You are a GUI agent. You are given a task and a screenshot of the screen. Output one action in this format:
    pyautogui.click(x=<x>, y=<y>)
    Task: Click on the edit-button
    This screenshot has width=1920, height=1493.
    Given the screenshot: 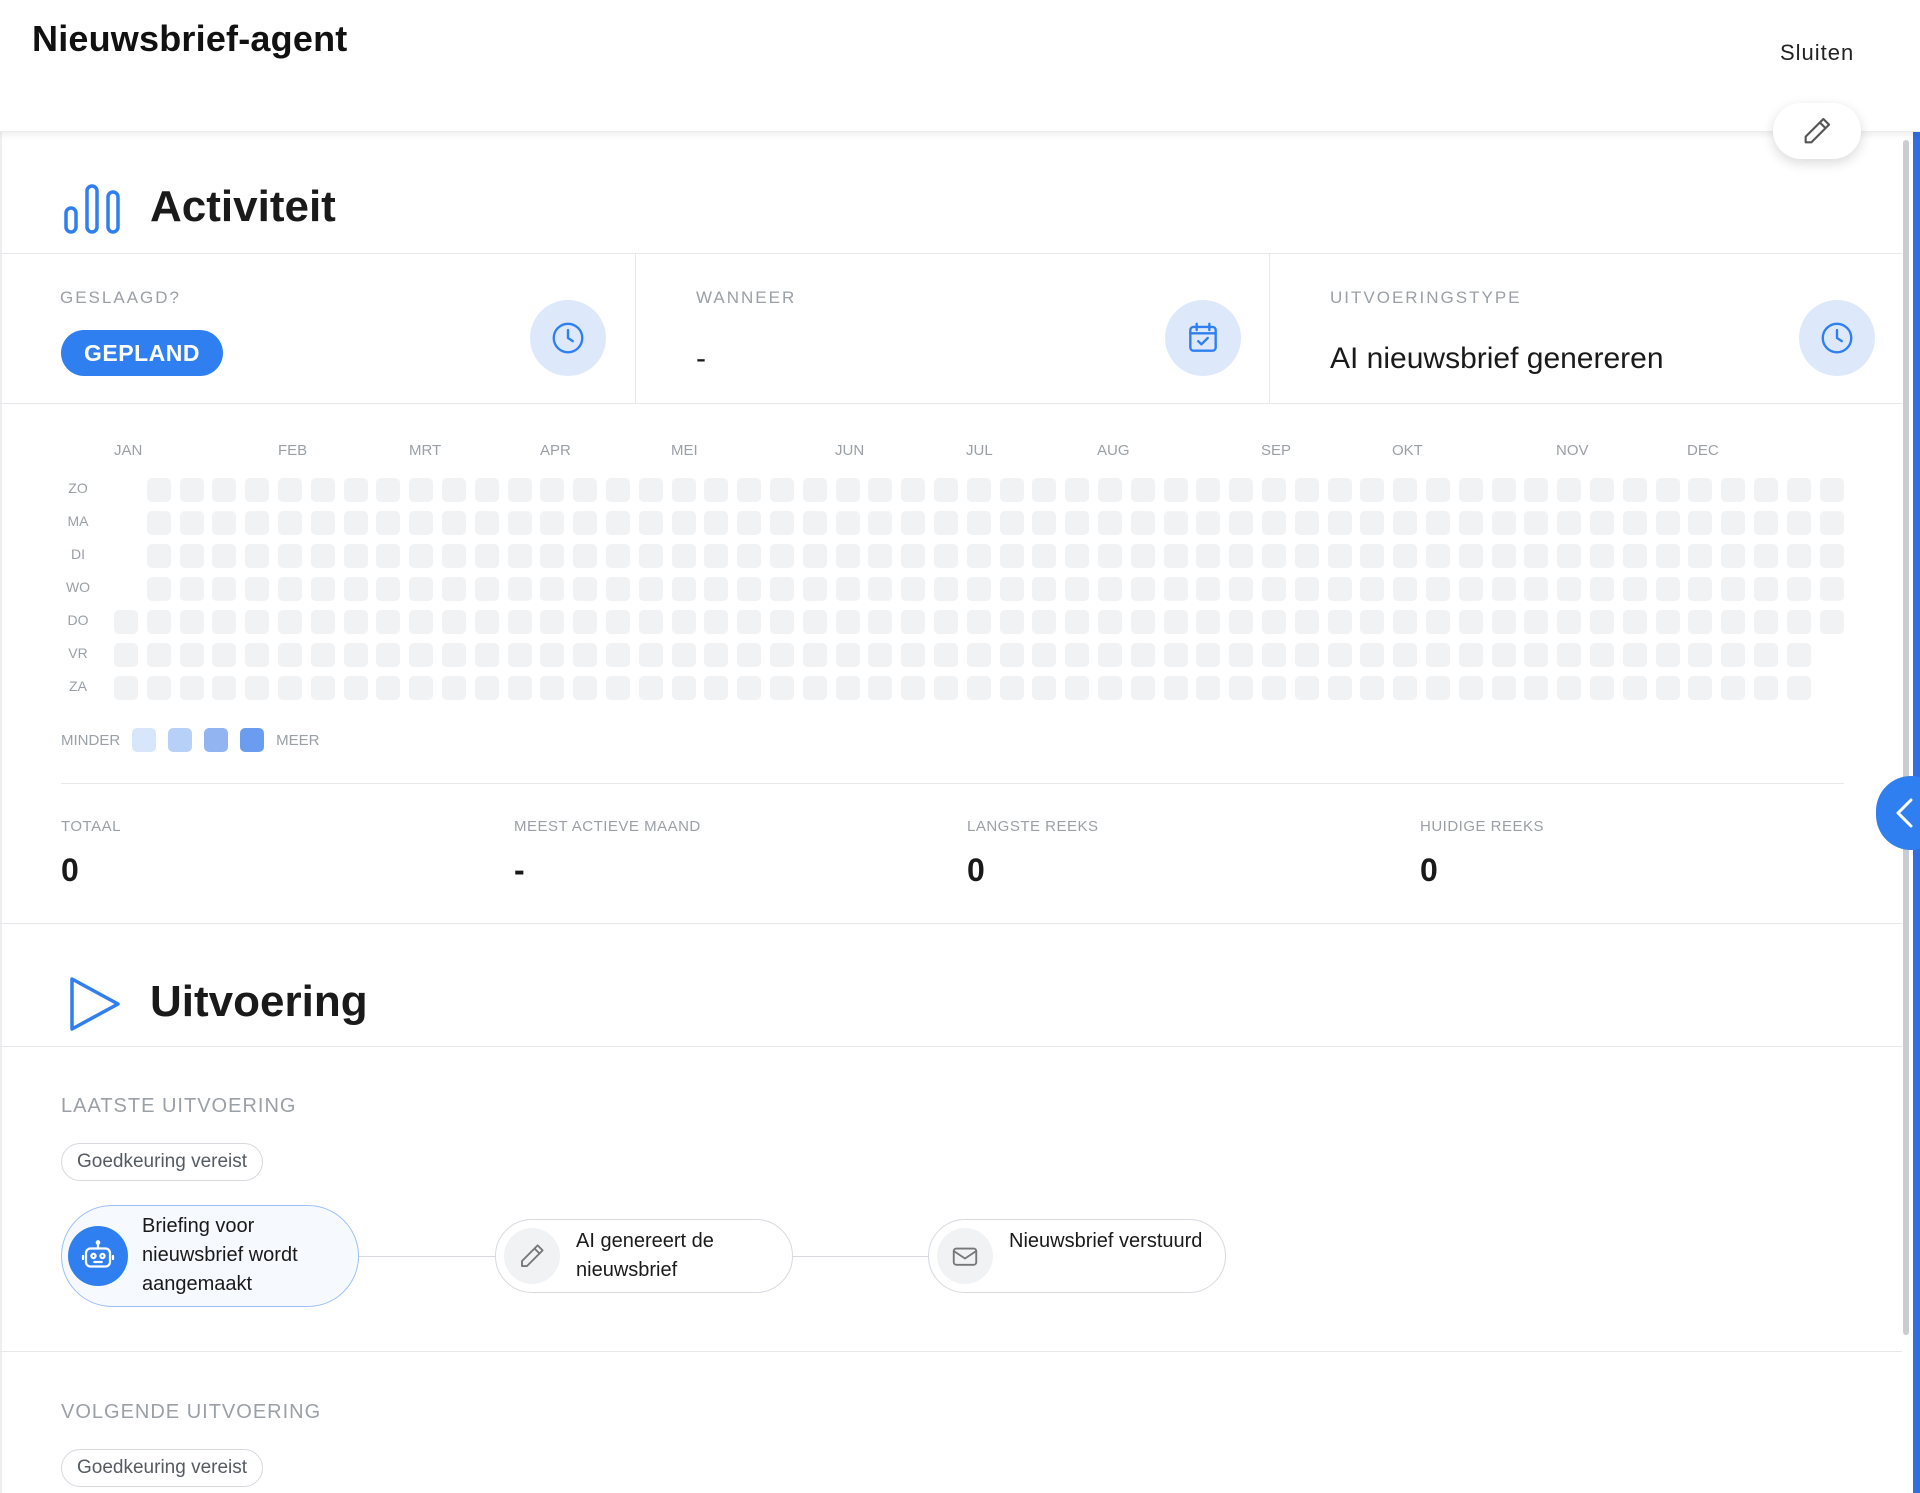 What is the action you would take?
    pyautogui.click(x=1817, y=131)
    